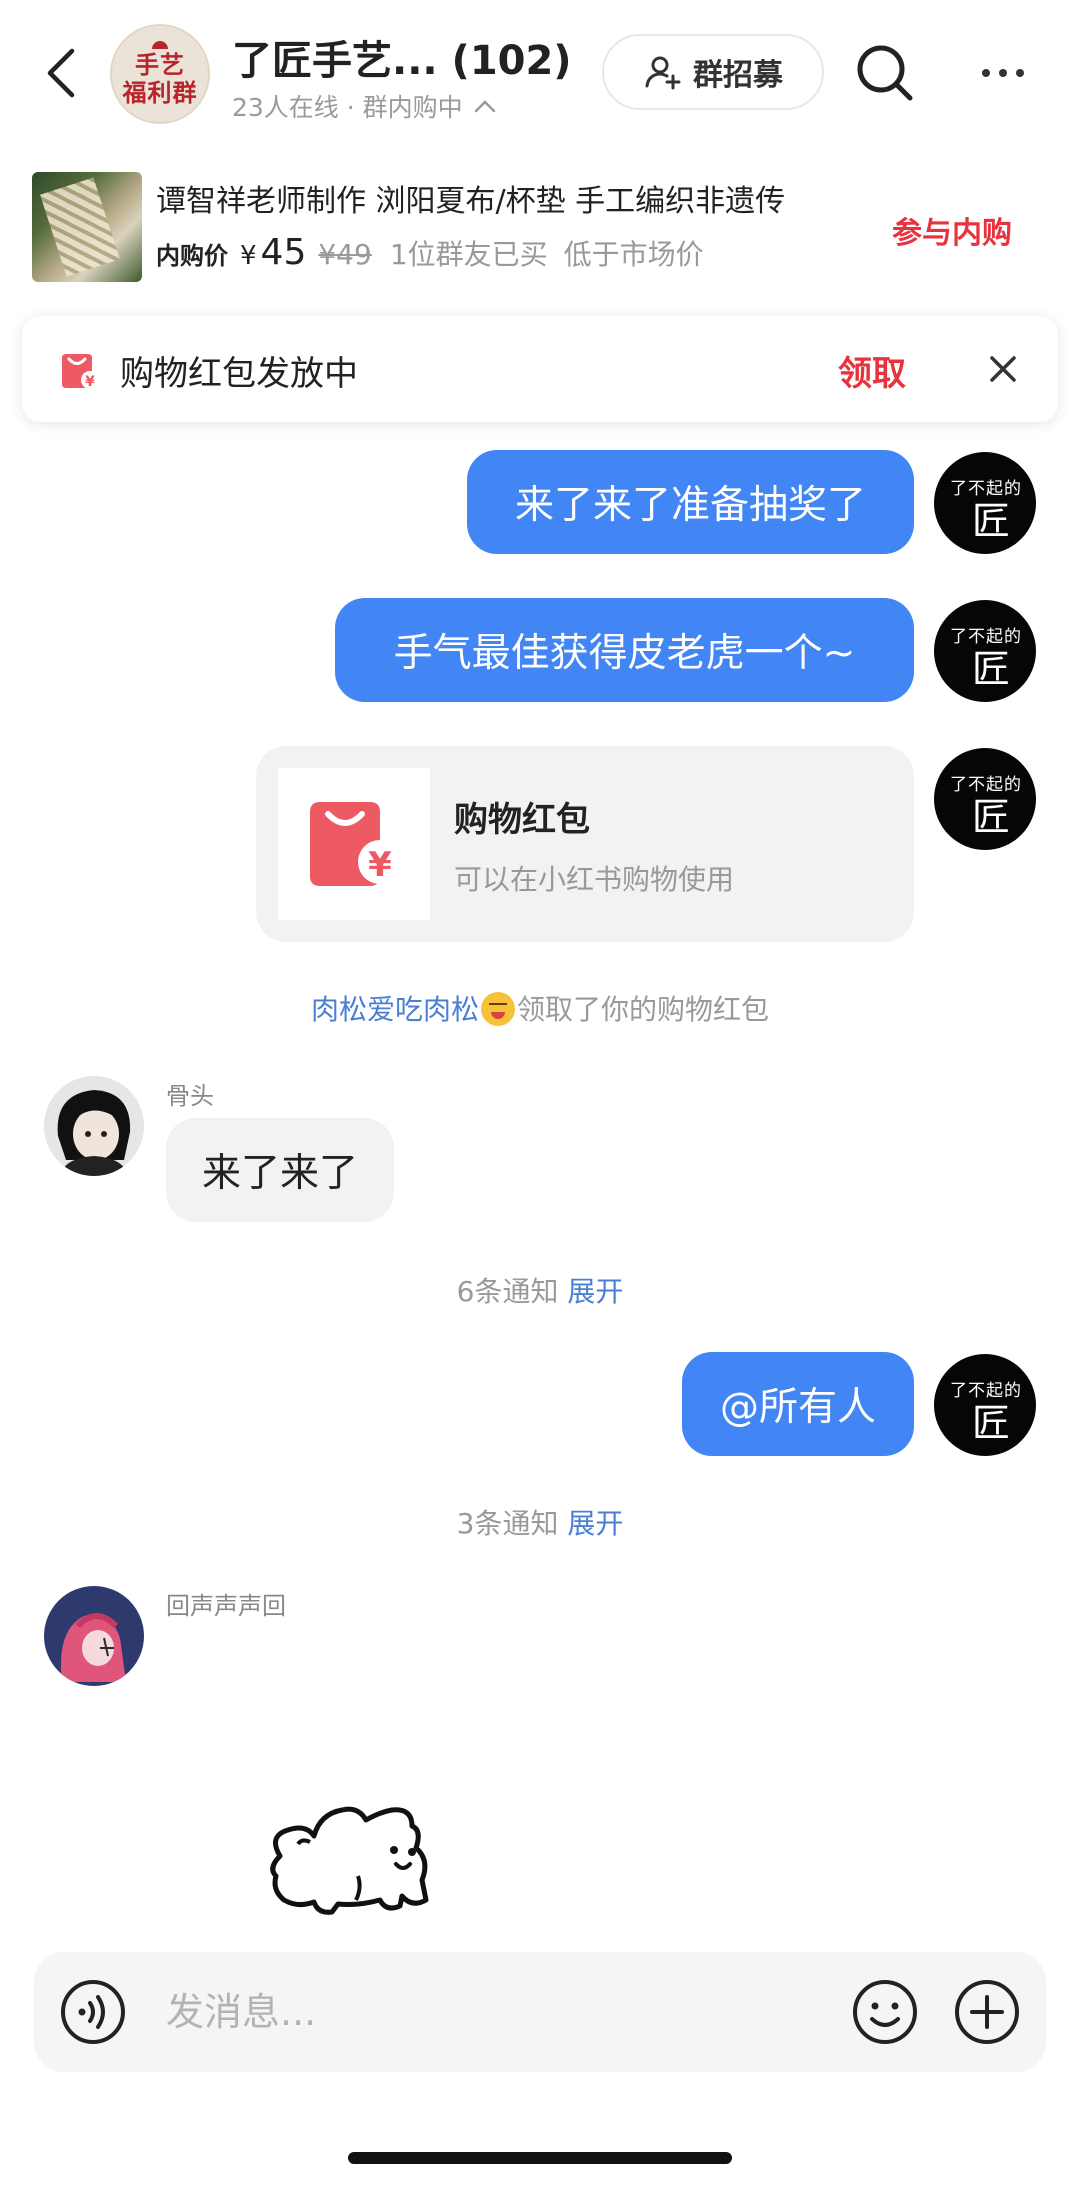  Describe the element at coordinates (872, 370) in the screenshot. I see `claim-button: 领取` at that location.